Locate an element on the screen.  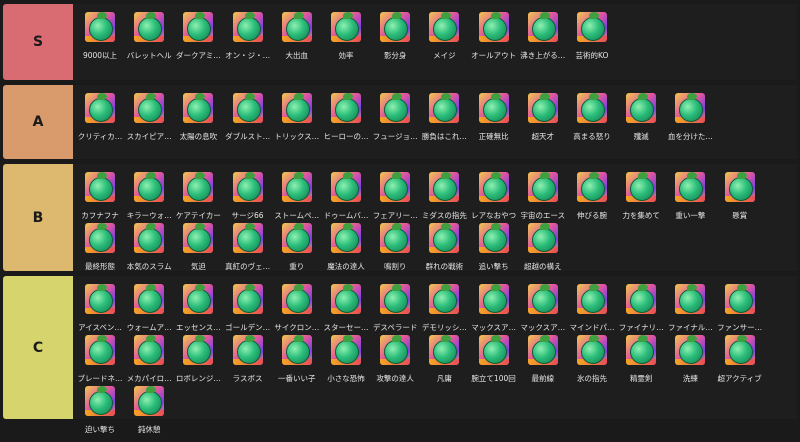
tier-item: 重り is located at coordinates (297, 251).